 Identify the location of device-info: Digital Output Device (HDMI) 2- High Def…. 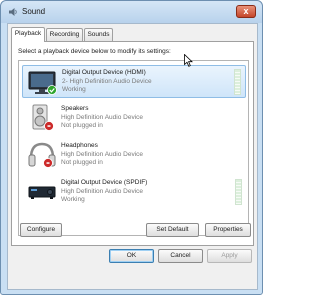
(107, 82).